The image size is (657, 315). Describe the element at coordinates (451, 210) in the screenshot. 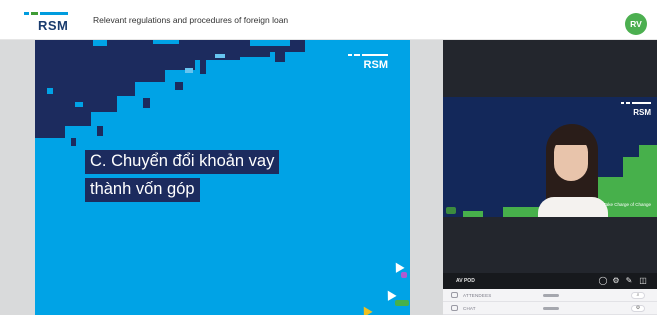

I see `speaker-name-chip` at that location.